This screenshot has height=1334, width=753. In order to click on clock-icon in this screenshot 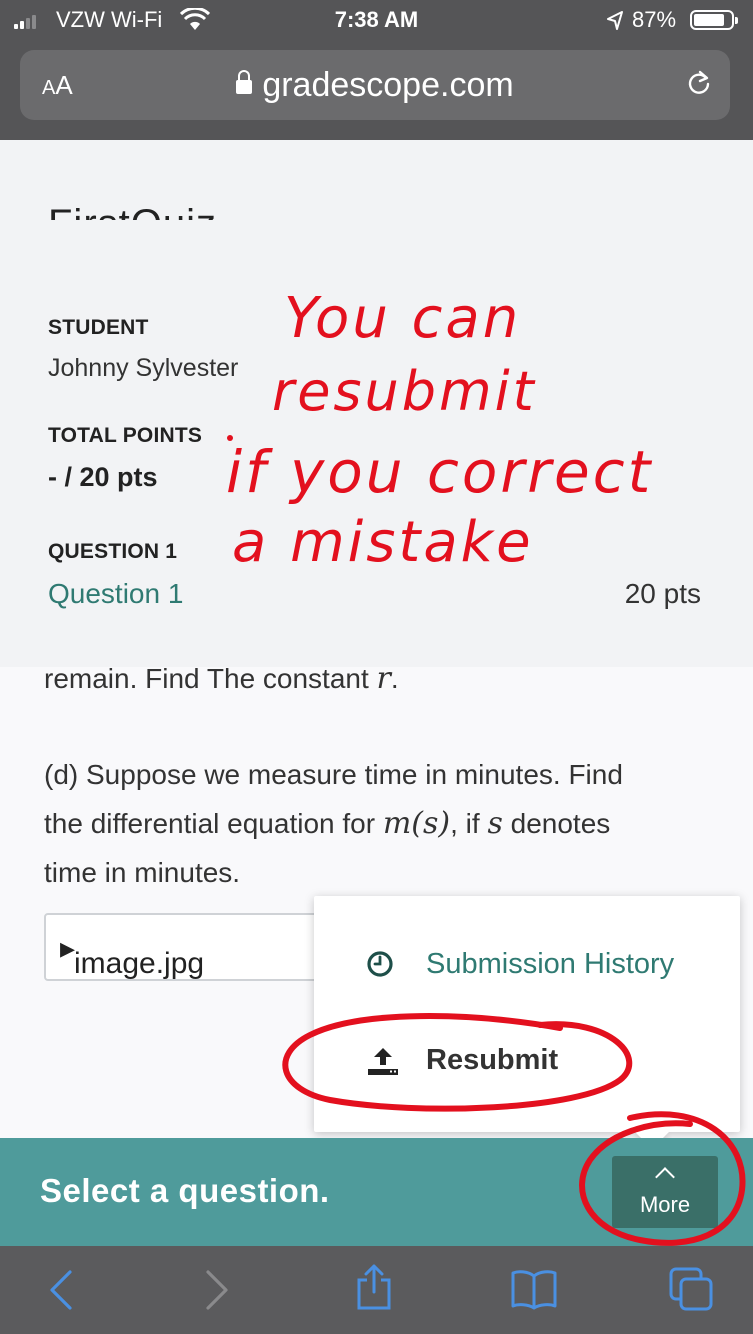, I will do `click(380, 964)`.